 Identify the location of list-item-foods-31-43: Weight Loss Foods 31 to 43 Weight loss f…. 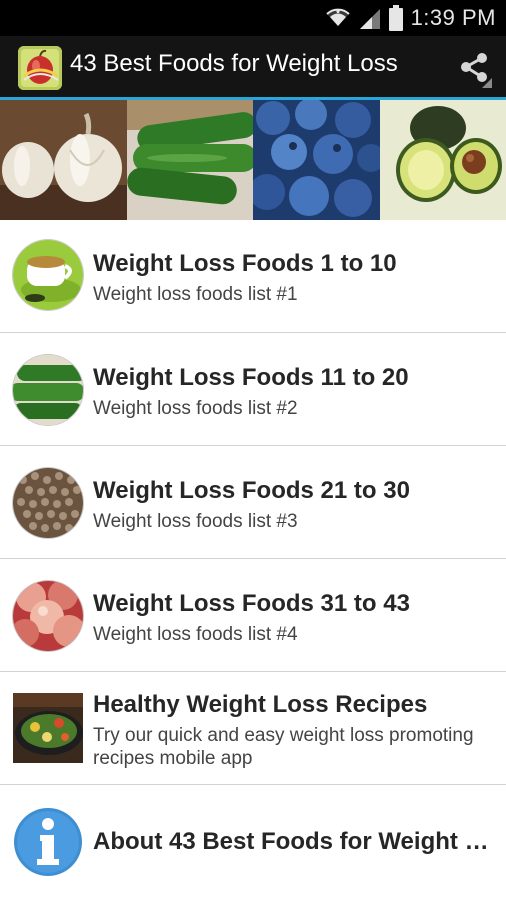
(253, 615).